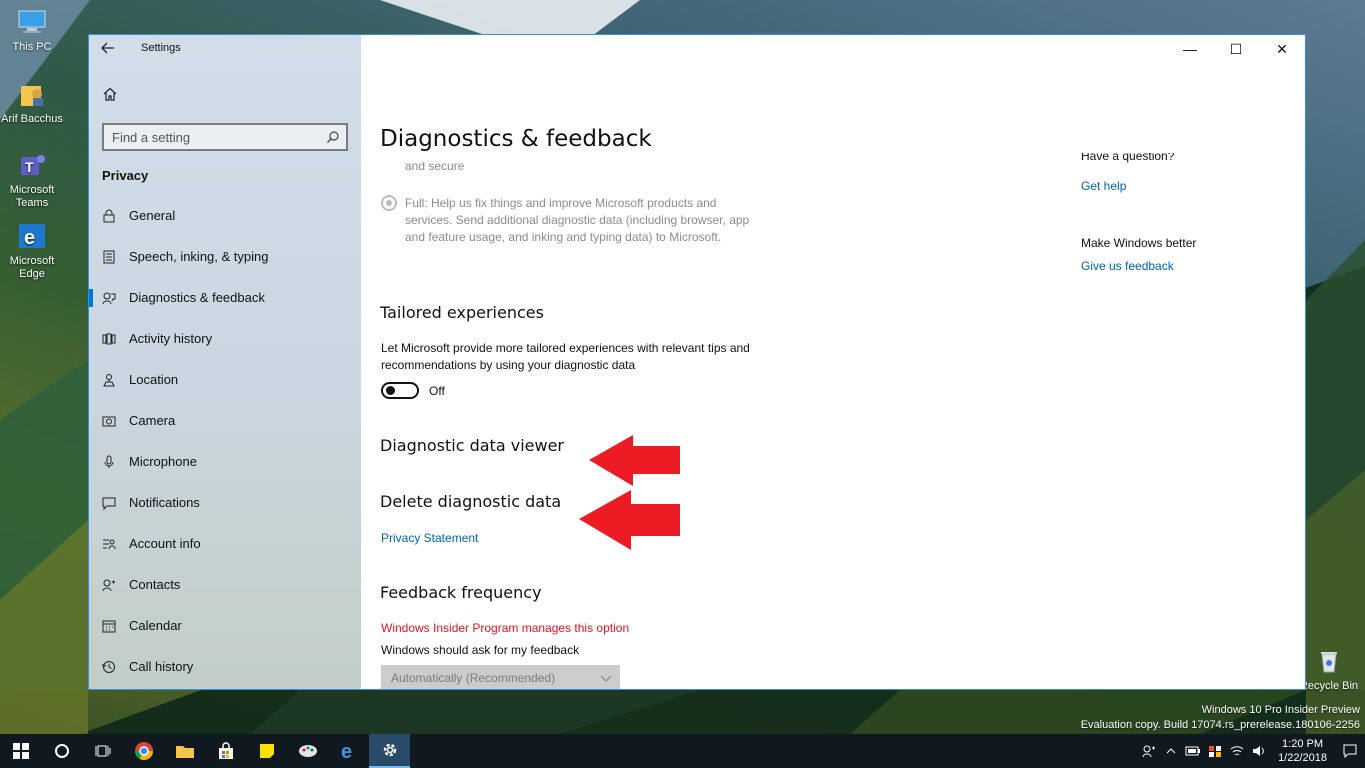 Image resolution: width=1365 pixels, height=768 pixels. Describe the element at coordinates (32, 94) in the screenshot. I see `user-folder-icon` at that location.